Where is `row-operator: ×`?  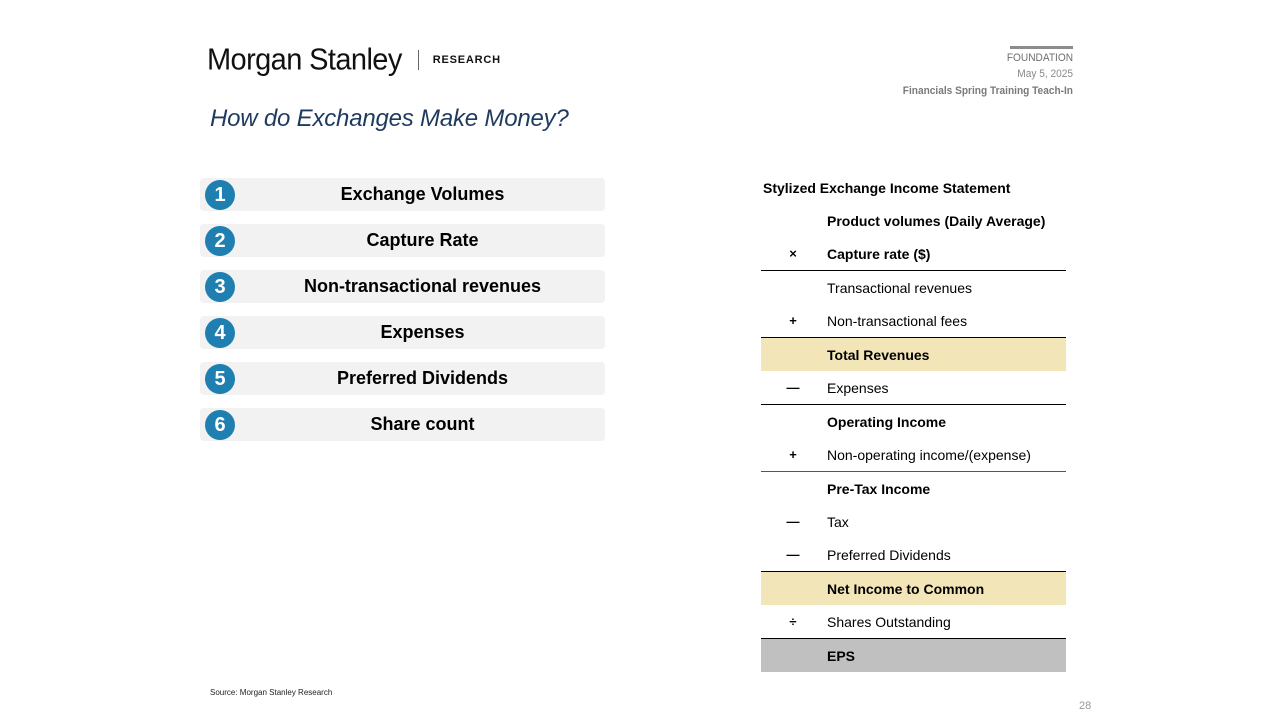 row-operator: × is located at coordinates (793, 253).